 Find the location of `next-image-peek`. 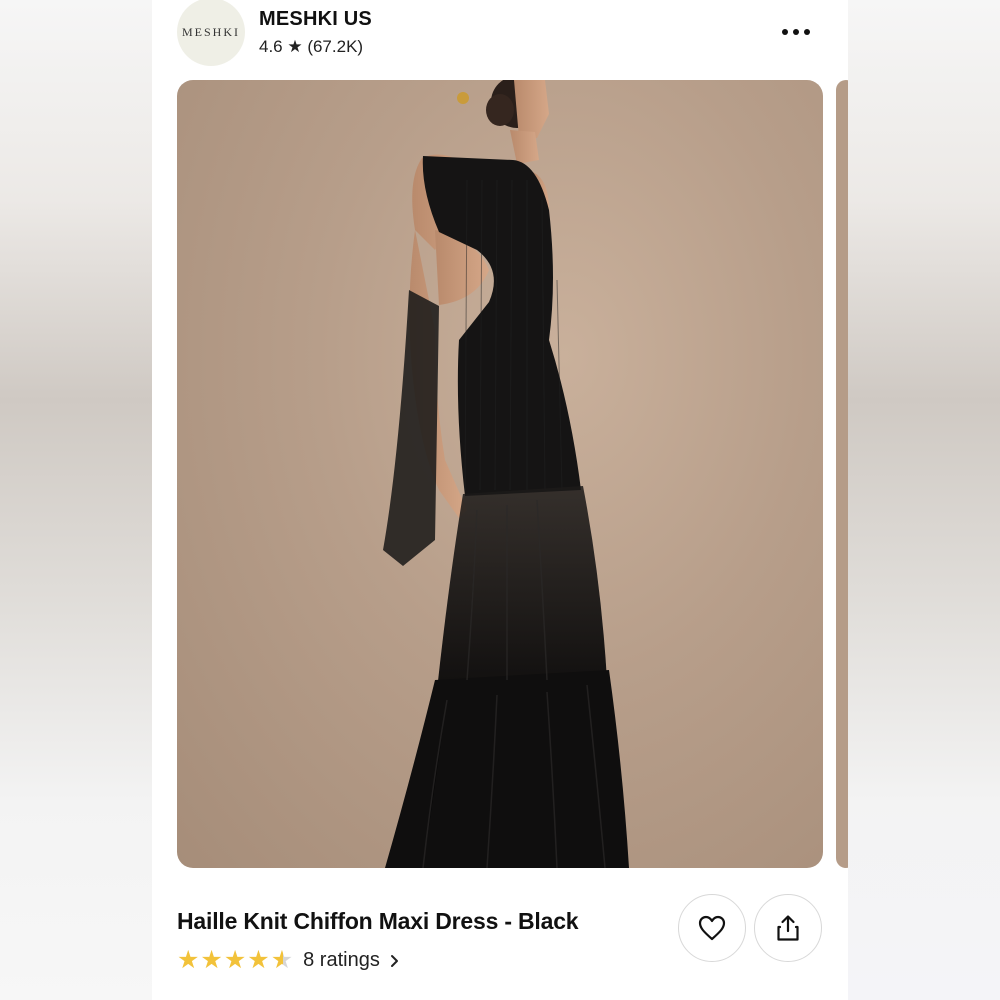

next-image-peek is located at coordinates (842, 474).